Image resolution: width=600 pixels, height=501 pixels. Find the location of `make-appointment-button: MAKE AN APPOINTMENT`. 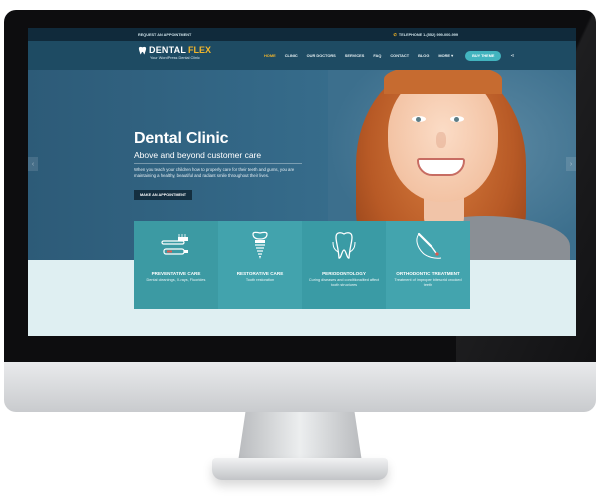

make-appointment-button: MAKE AN APPOINTMENT is located at coordinates (163, 195).